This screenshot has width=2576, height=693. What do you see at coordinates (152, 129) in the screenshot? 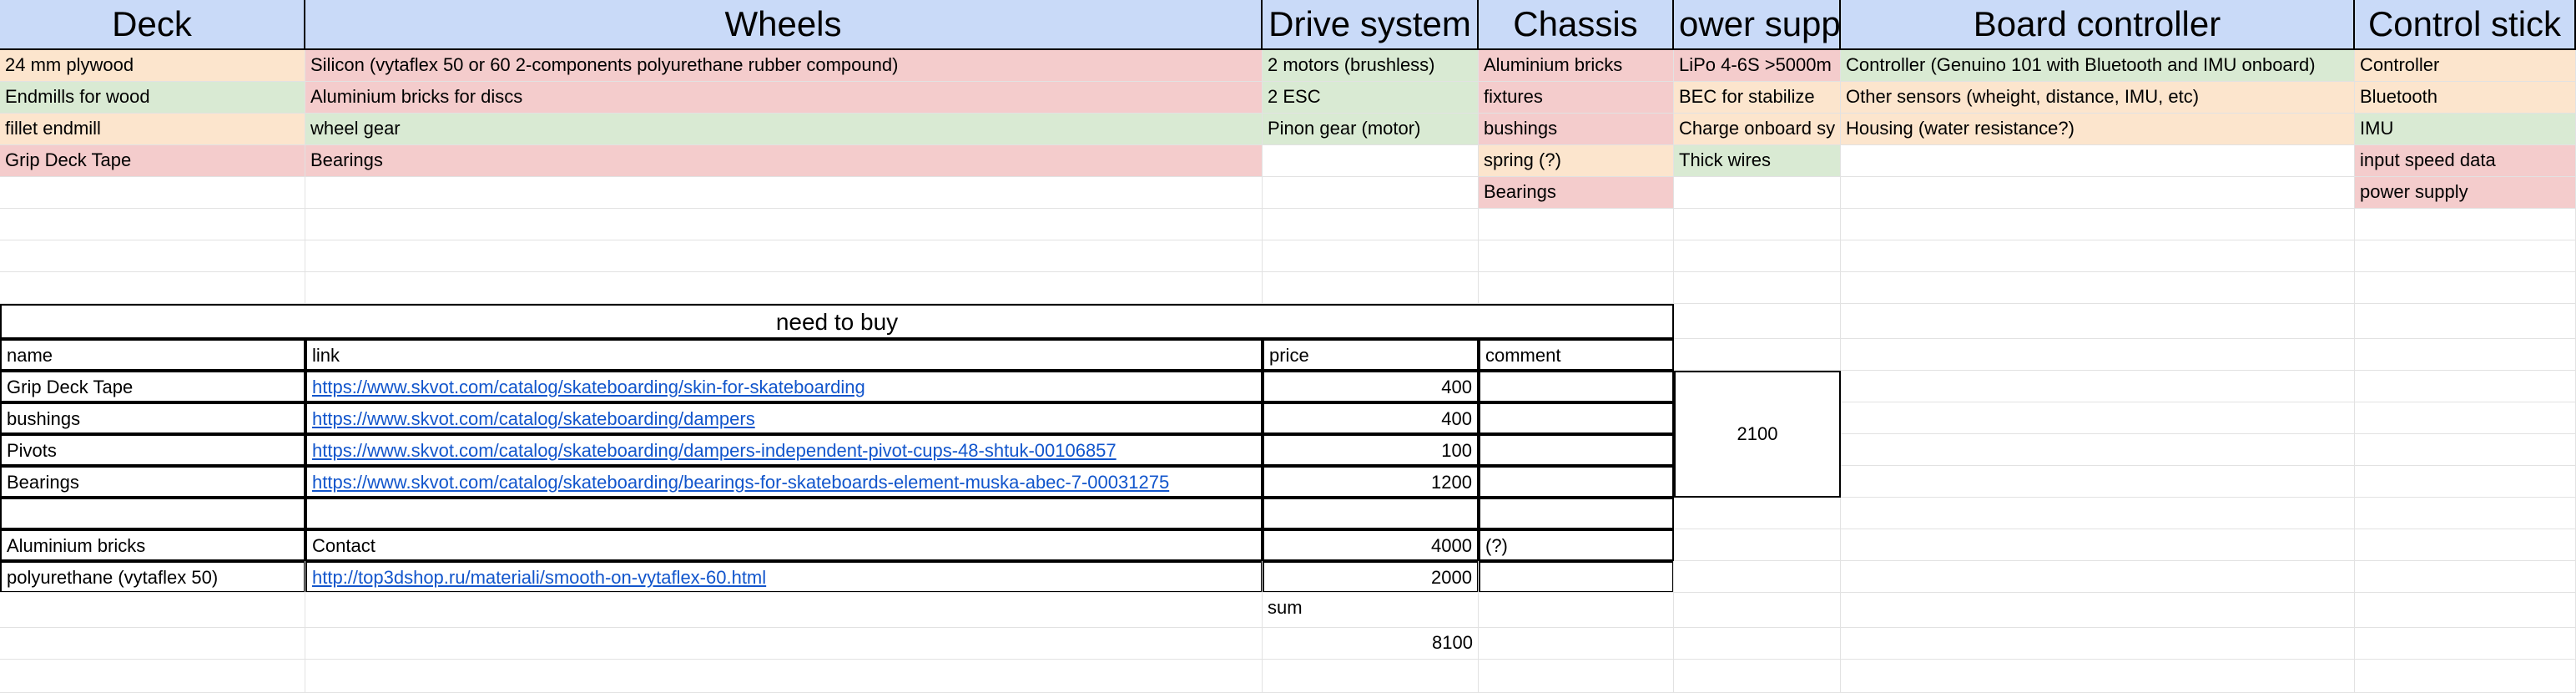
I see `component-cell: fillet endmill` at bounding box center [152, 129].